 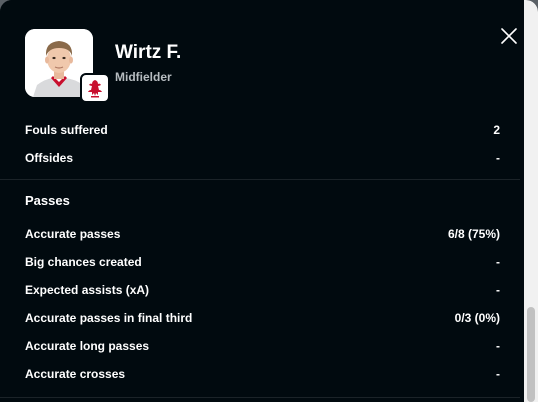 I want to click on player-name: Wirtz F., so click(x=148, y=52).